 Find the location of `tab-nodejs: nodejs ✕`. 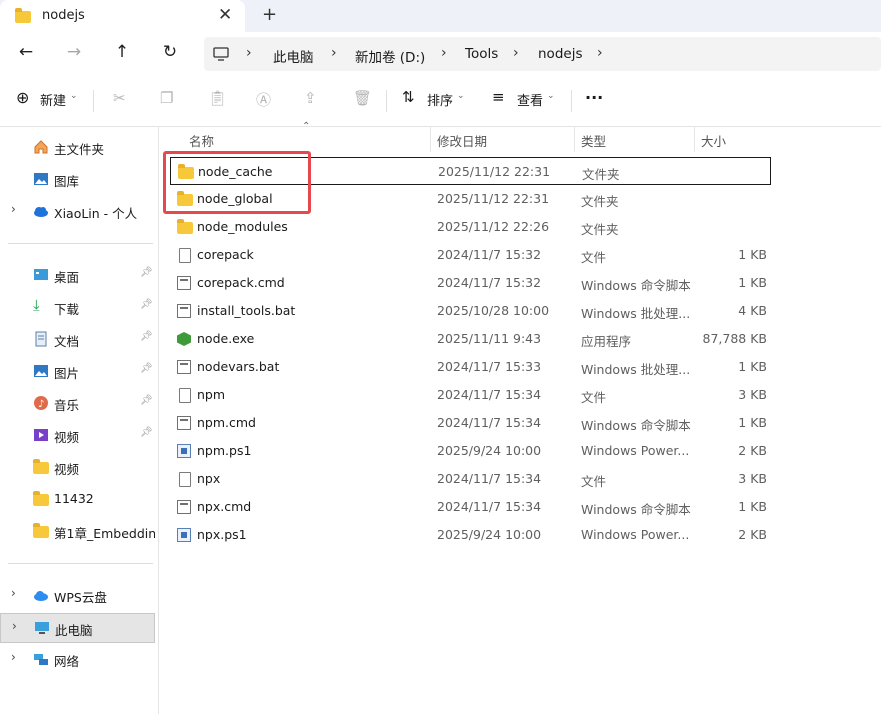

tab-nodejs: nodejs ✕ is located at coordinates (122, 16).